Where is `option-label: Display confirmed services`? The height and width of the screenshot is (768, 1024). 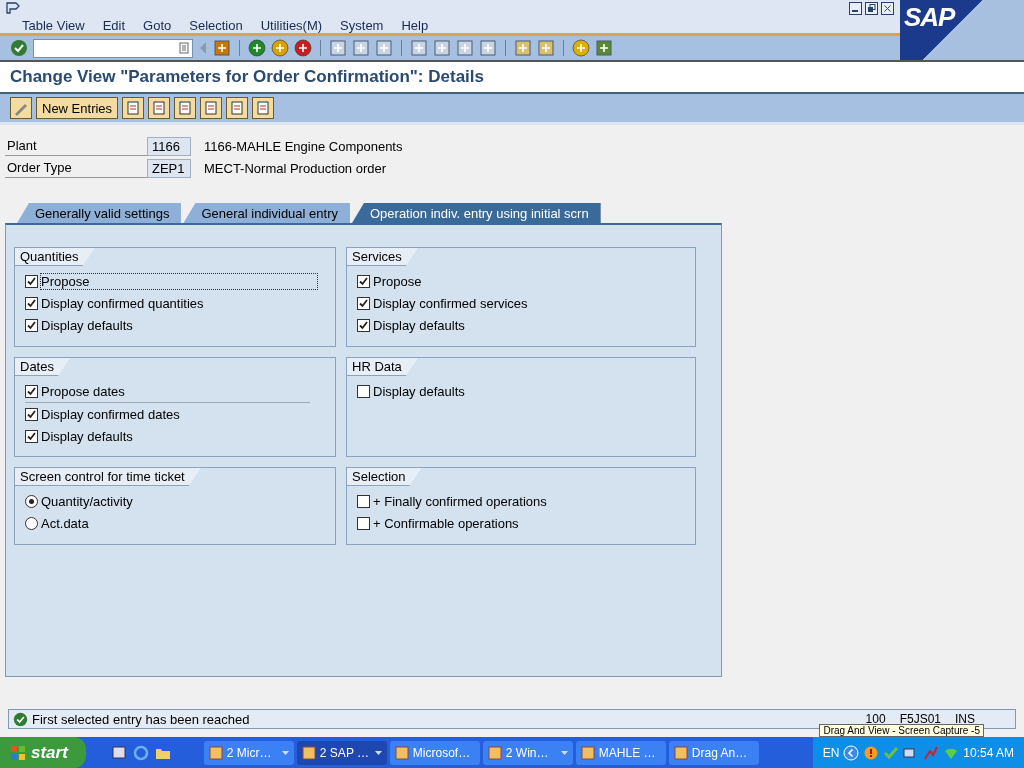
option-label: Display confirmed services is located at coordinates (450, 303).